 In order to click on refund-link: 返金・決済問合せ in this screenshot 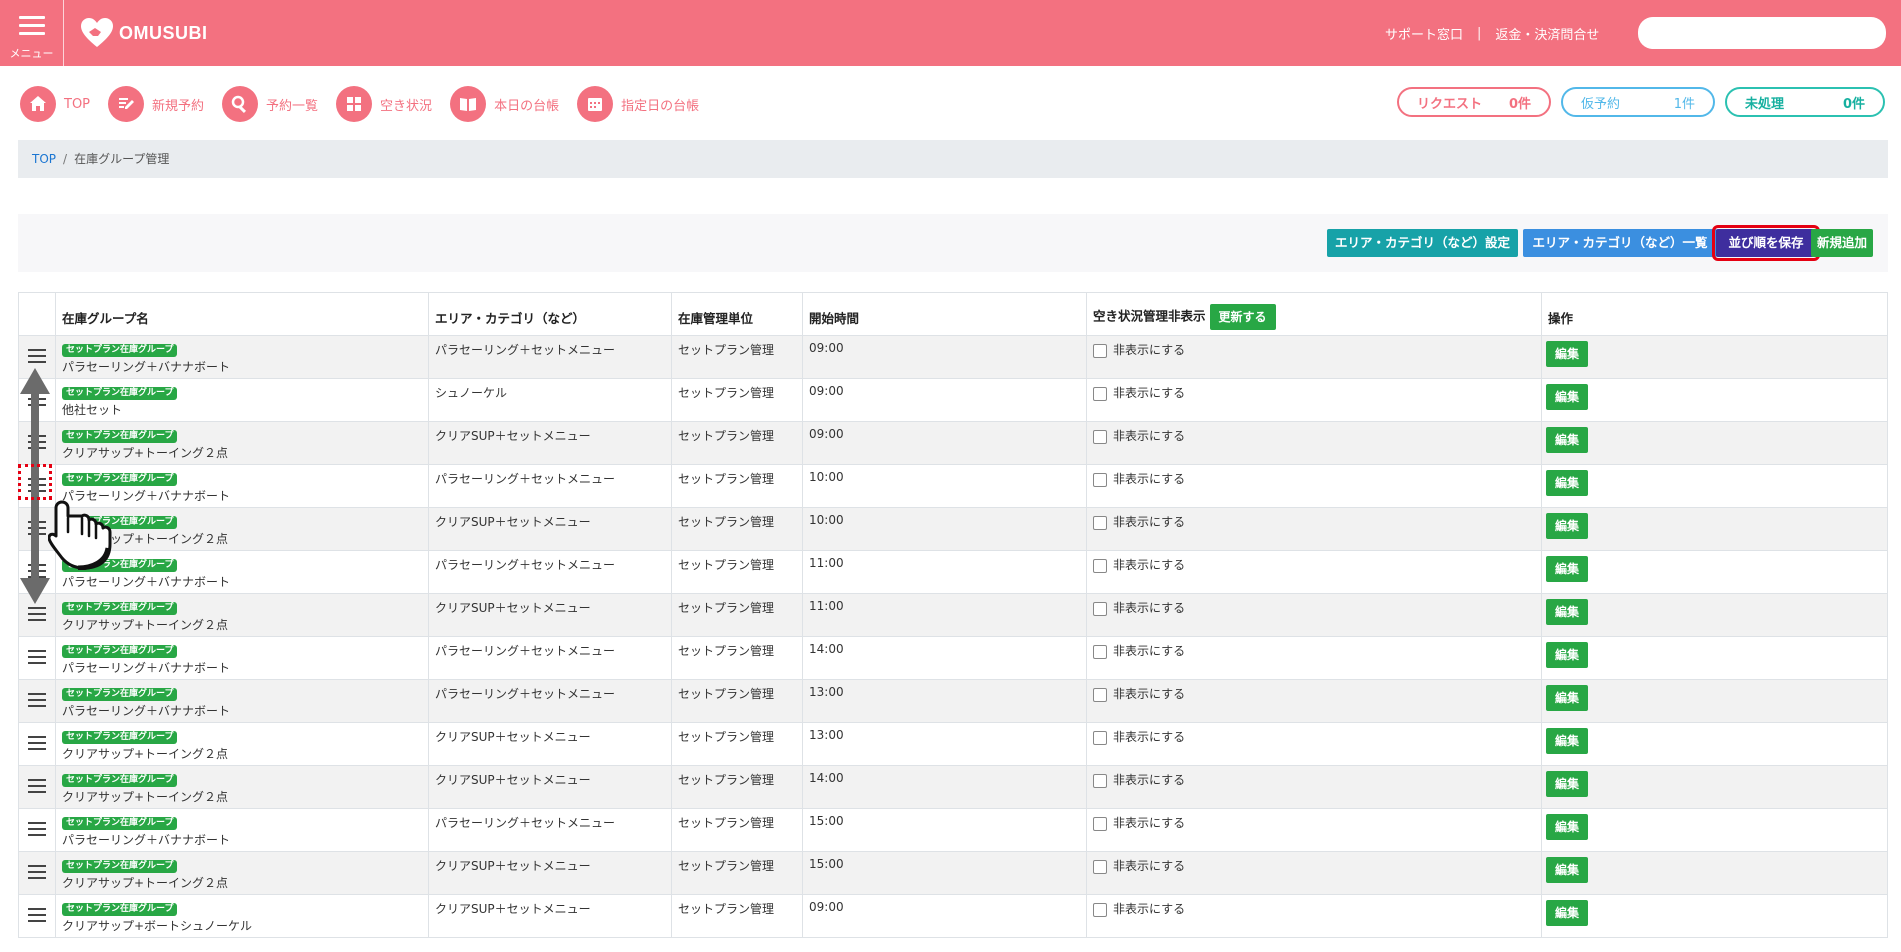, I will do `click(1547, 33)`.